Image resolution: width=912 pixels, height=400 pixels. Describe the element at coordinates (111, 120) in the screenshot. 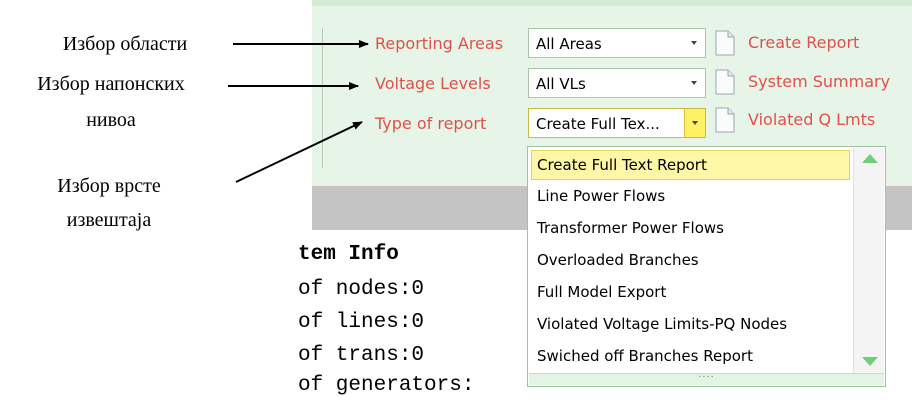

I see `annotation-voltage-line2: нивоа` at that location.